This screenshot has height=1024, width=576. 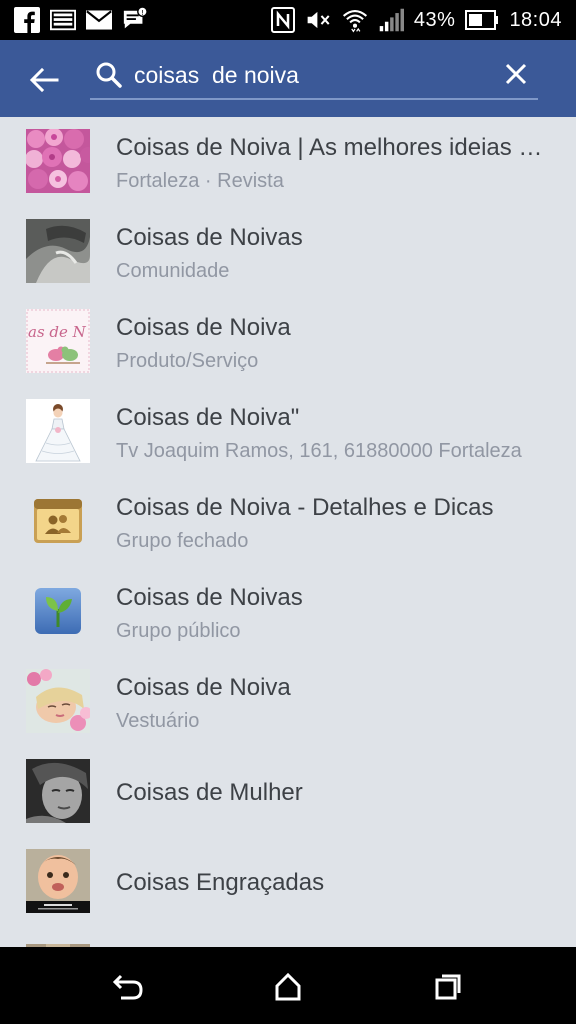 I want to click on nfc-icon, so click(x=283, y=20).